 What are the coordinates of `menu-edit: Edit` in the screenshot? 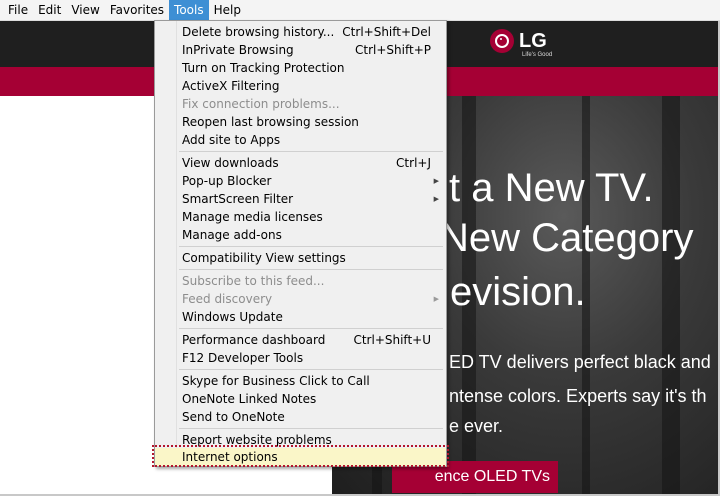 It's located at (49, 10).